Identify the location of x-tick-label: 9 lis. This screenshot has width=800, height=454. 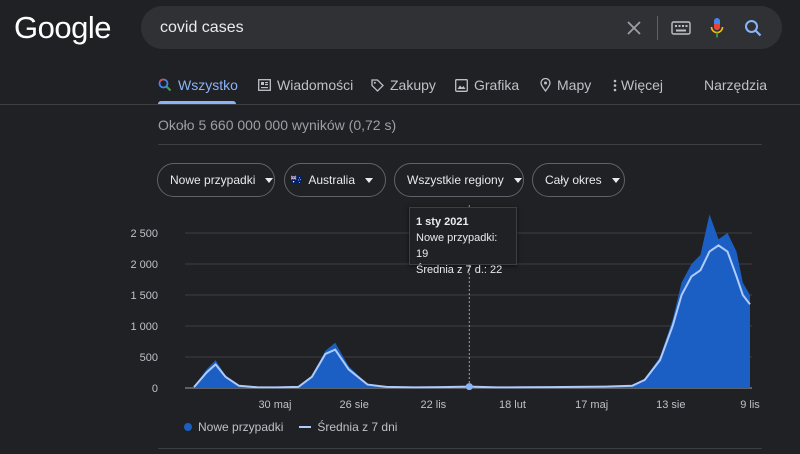
(750, 405).